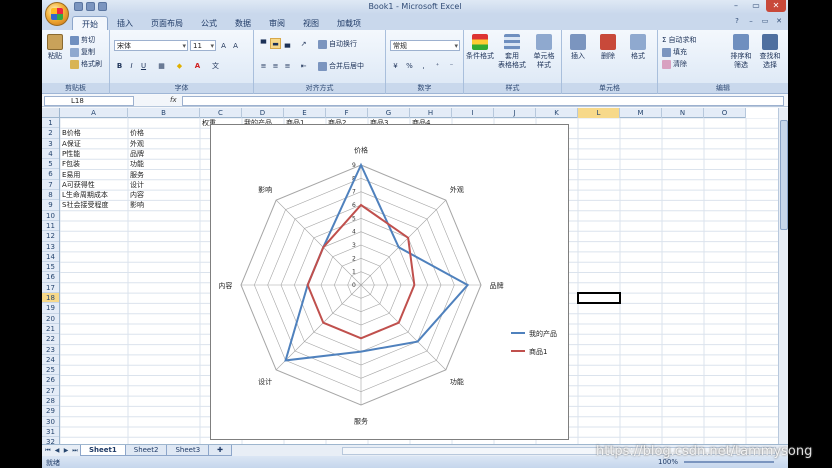 The height and width of the screenshot is (468, 832). Describe the element at coordinates (94, 205) in the screenshot. I see `cell-a9: S社会接受程度` at that location.